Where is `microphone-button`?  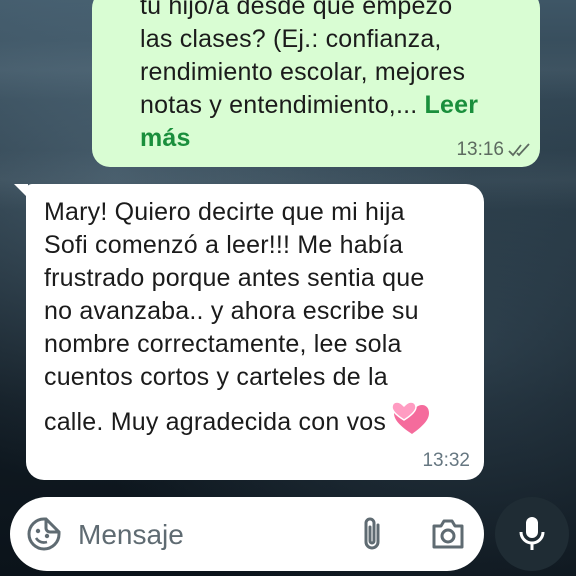
microphone-button is located at coordinates (532, 534).